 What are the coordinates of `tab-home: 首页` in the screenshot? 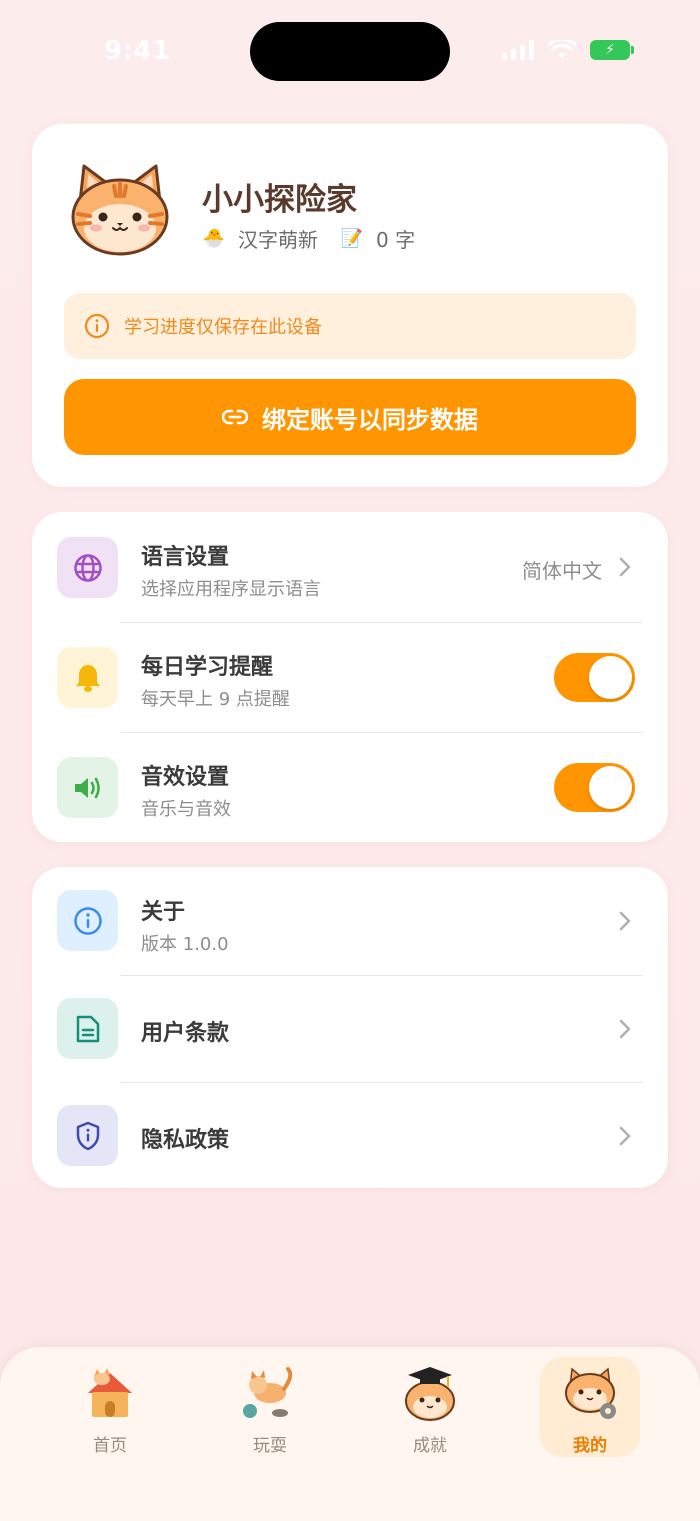 It's located at (110, 1407).